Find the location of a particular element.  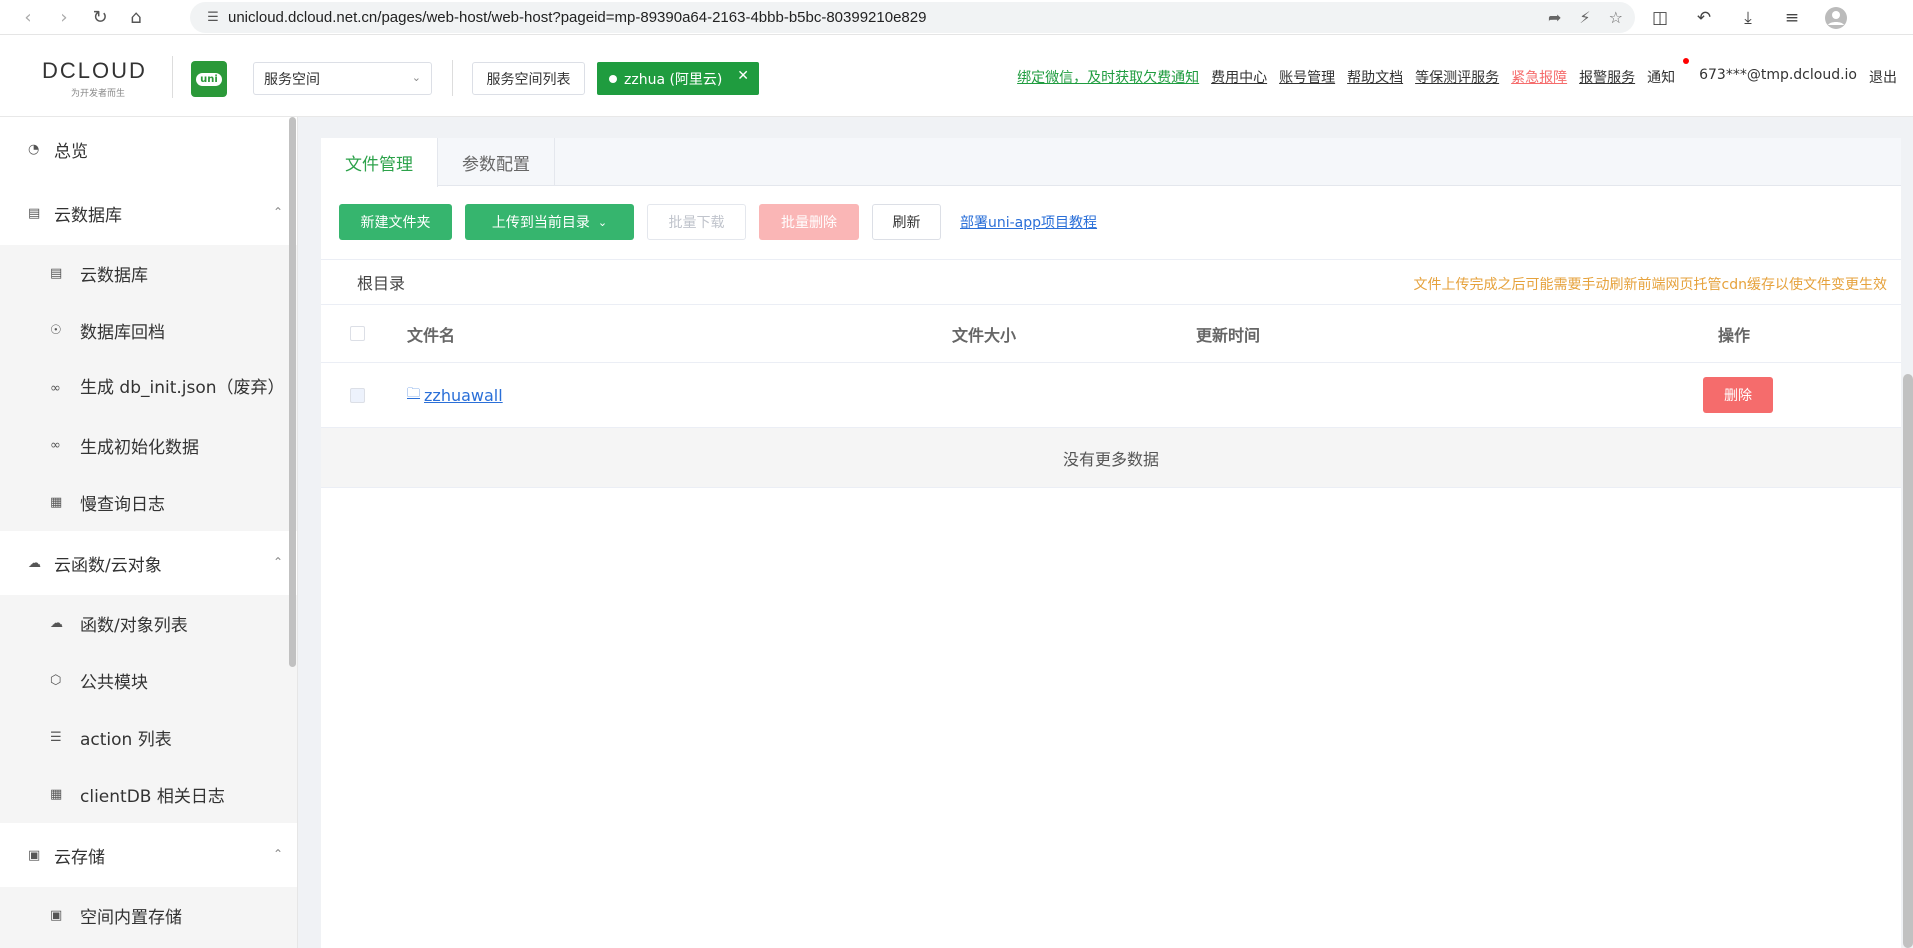

sidebar-scrollbar is located at coordinates (292, 392).